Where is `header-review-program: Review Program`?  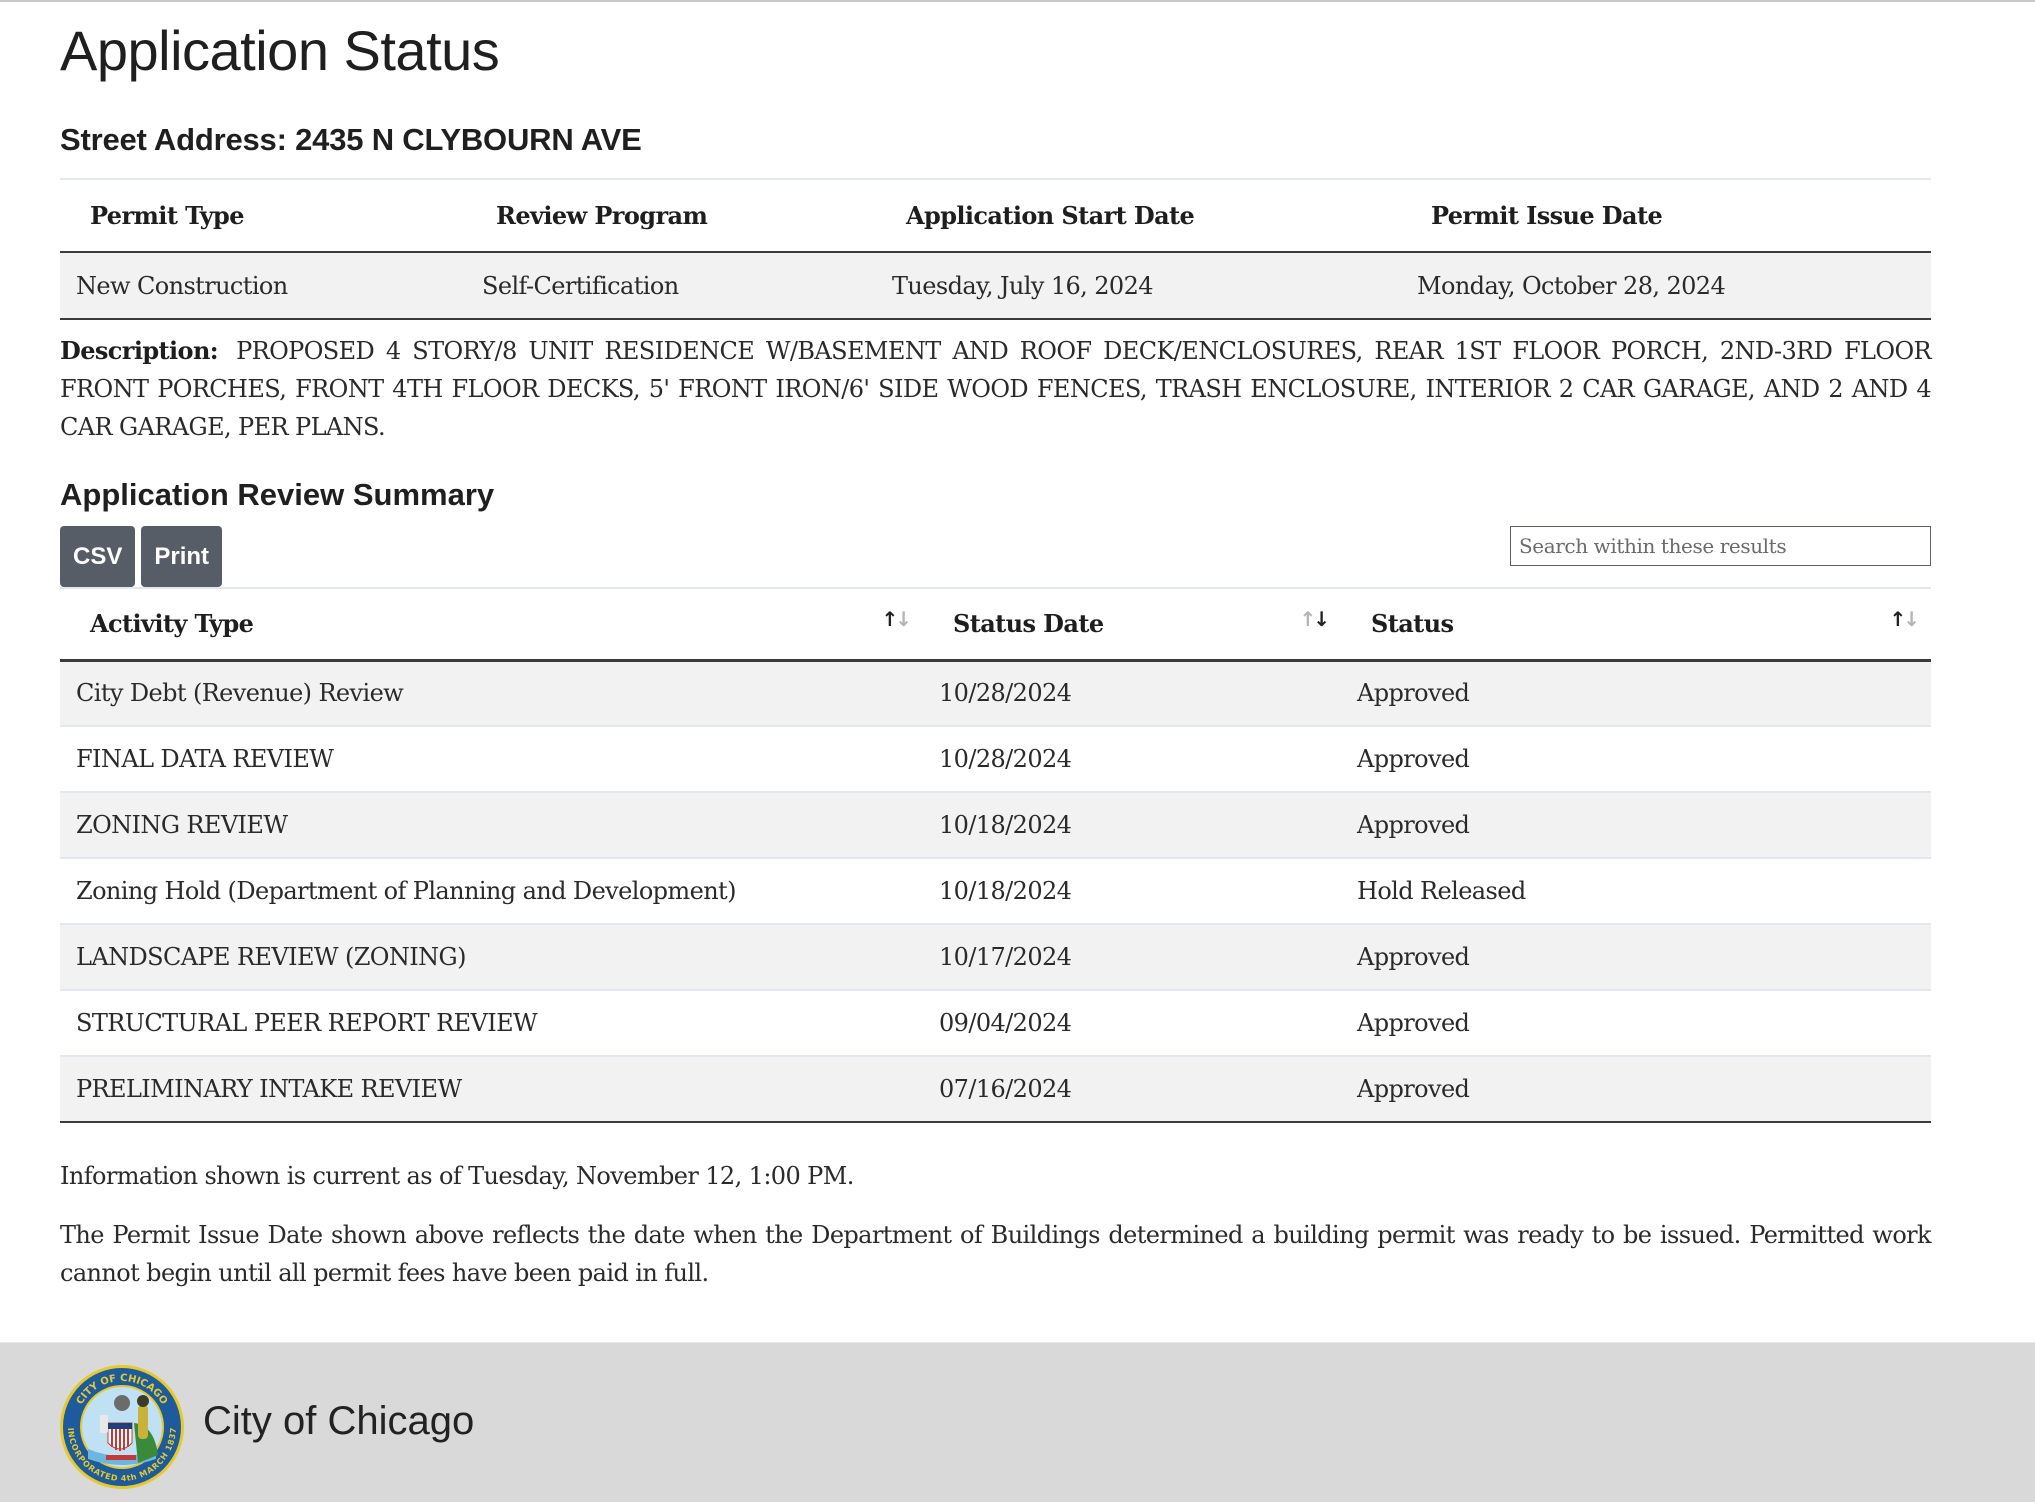
header-review-program: Review Program is located at coordinates (671, 216).